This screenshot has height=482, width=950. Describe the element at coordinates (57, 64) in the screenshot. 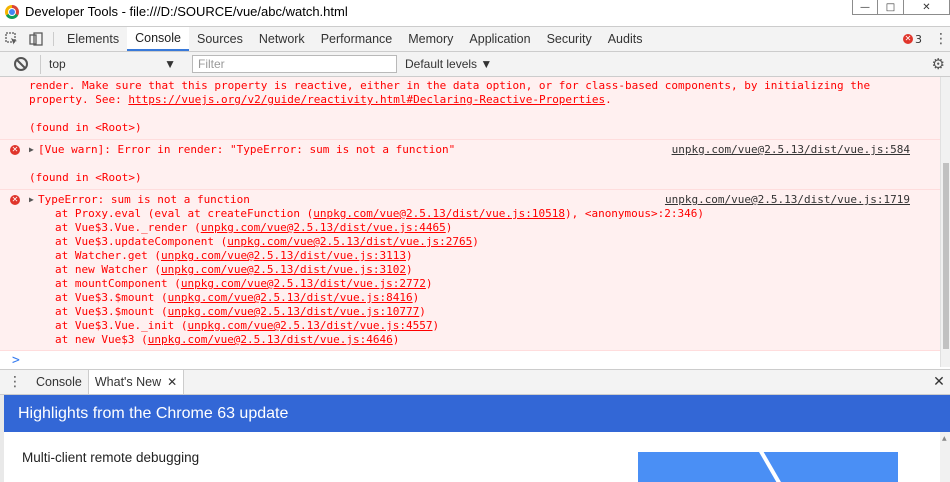

I see `context-value: top` at that location.